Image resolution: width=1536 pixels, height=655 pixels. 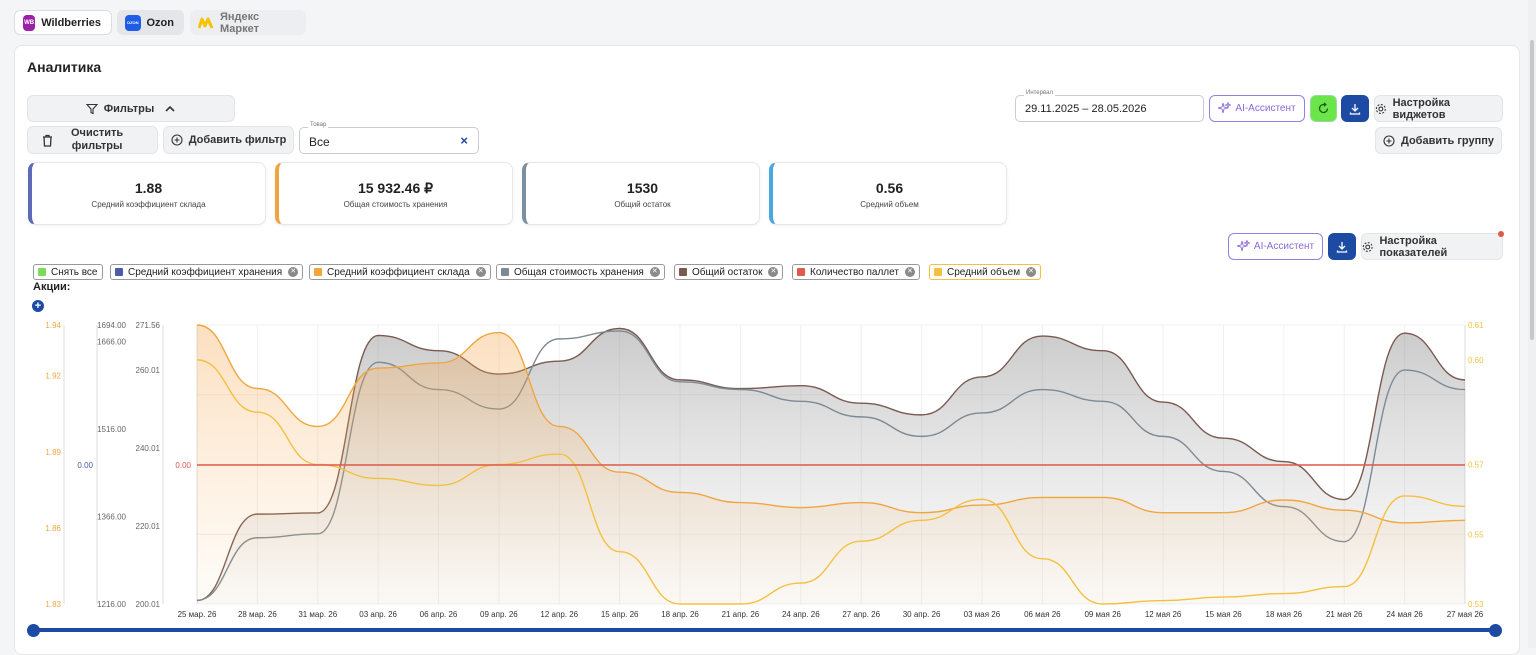 I want to click on trash-icon, so click(x=47, y=140).